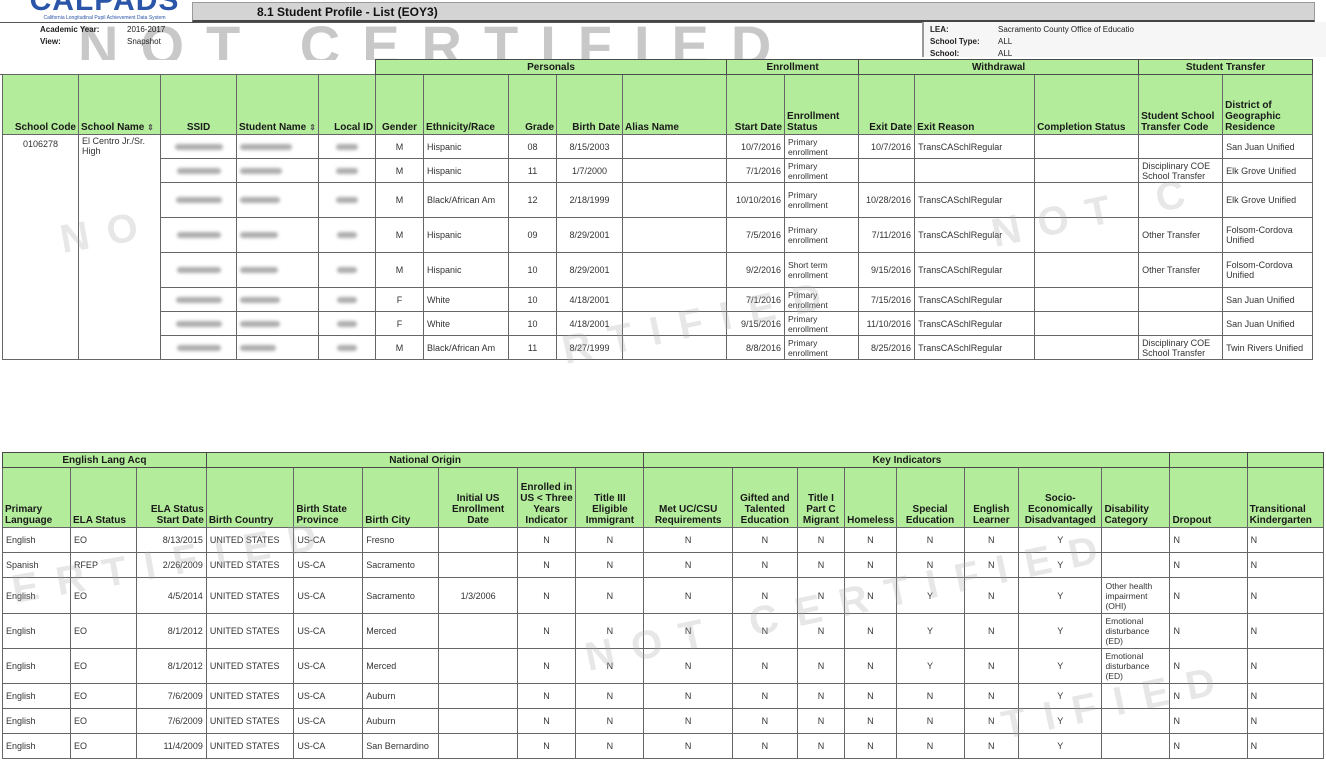  What do you see at coordinates (887, 200) in the screenshot?
I see `exit-date-cell: 10/28/2016` at bounding box center [887, 200].